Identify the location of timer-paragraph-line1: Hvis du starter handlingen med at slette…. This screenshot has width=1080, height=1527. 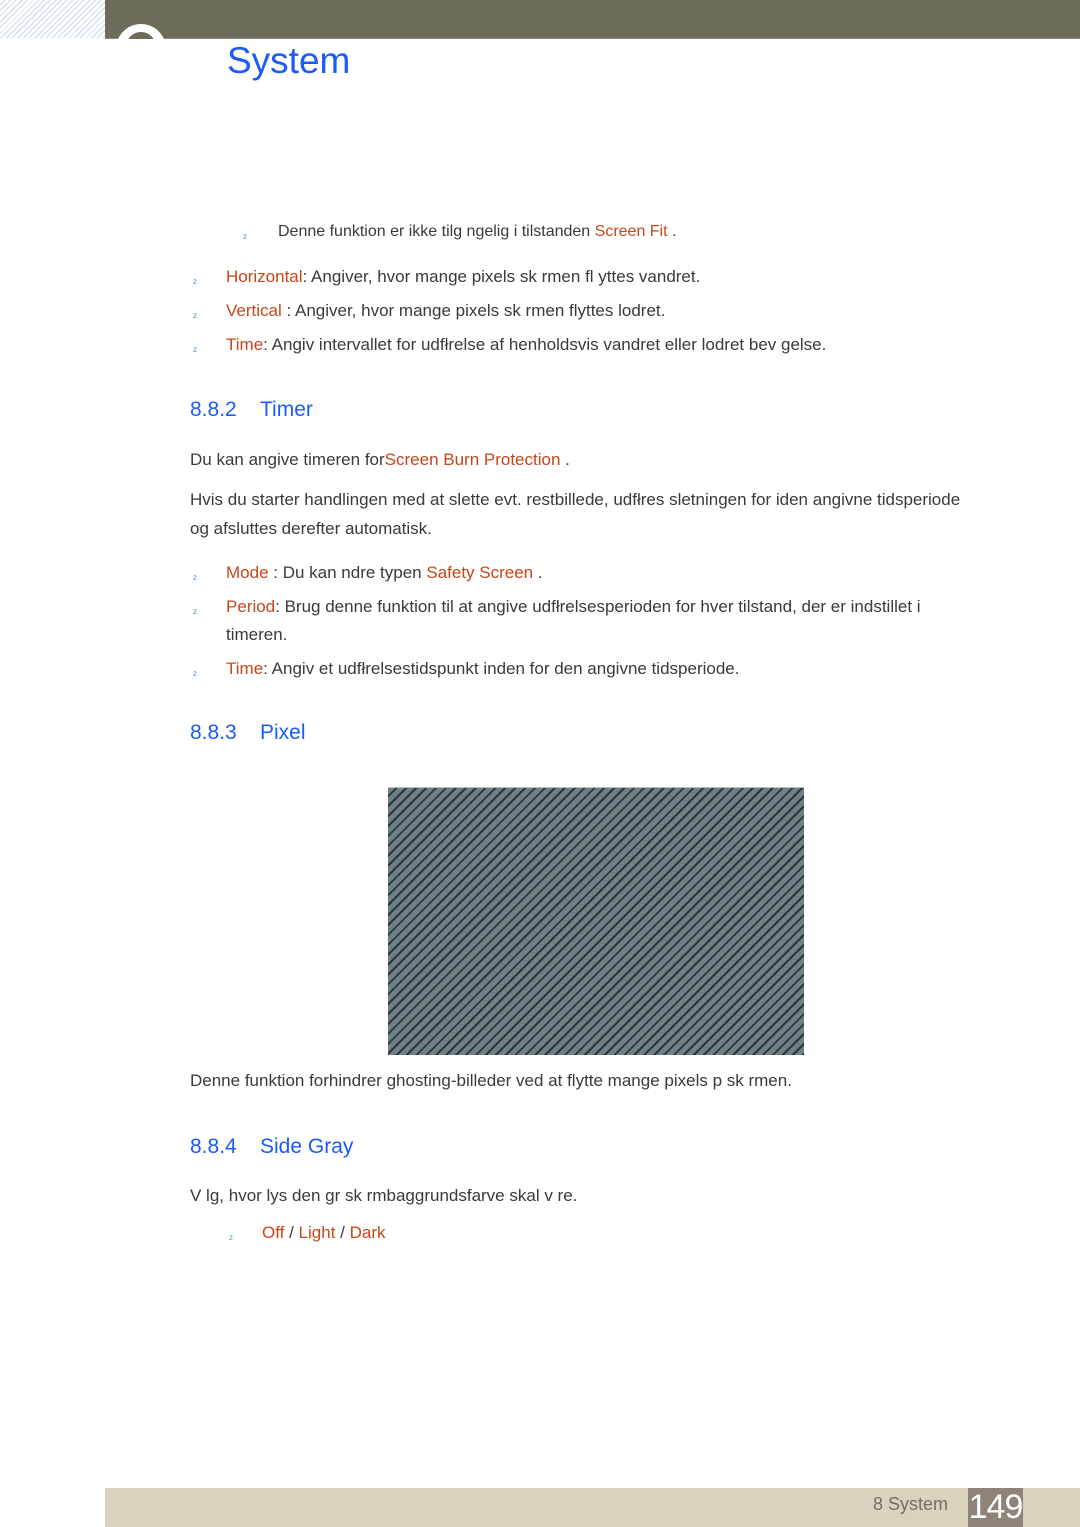
(575, 499).